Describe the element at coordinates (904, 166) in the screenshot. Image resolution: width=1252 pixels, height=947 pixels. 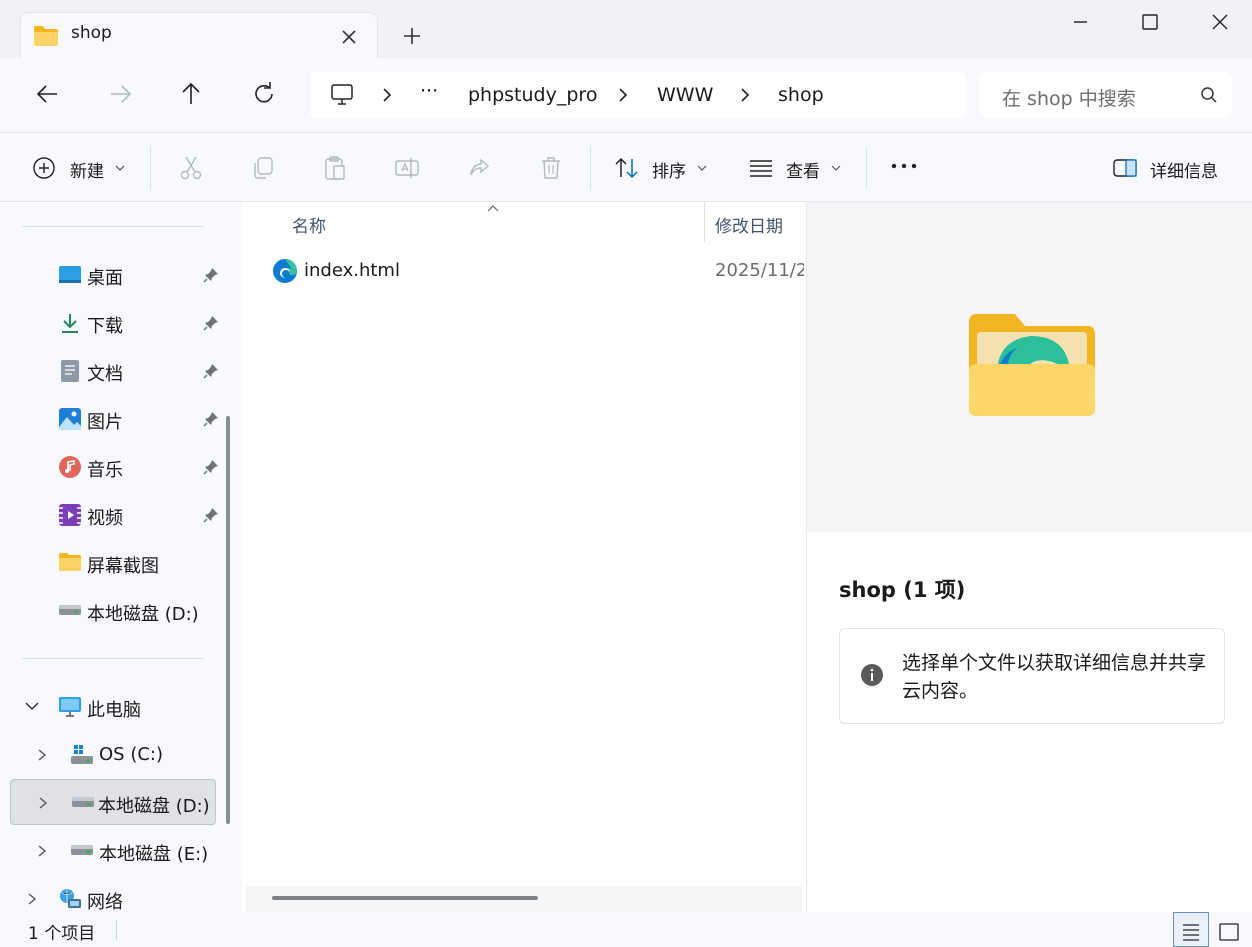
I see `more-options-icon` at that location.